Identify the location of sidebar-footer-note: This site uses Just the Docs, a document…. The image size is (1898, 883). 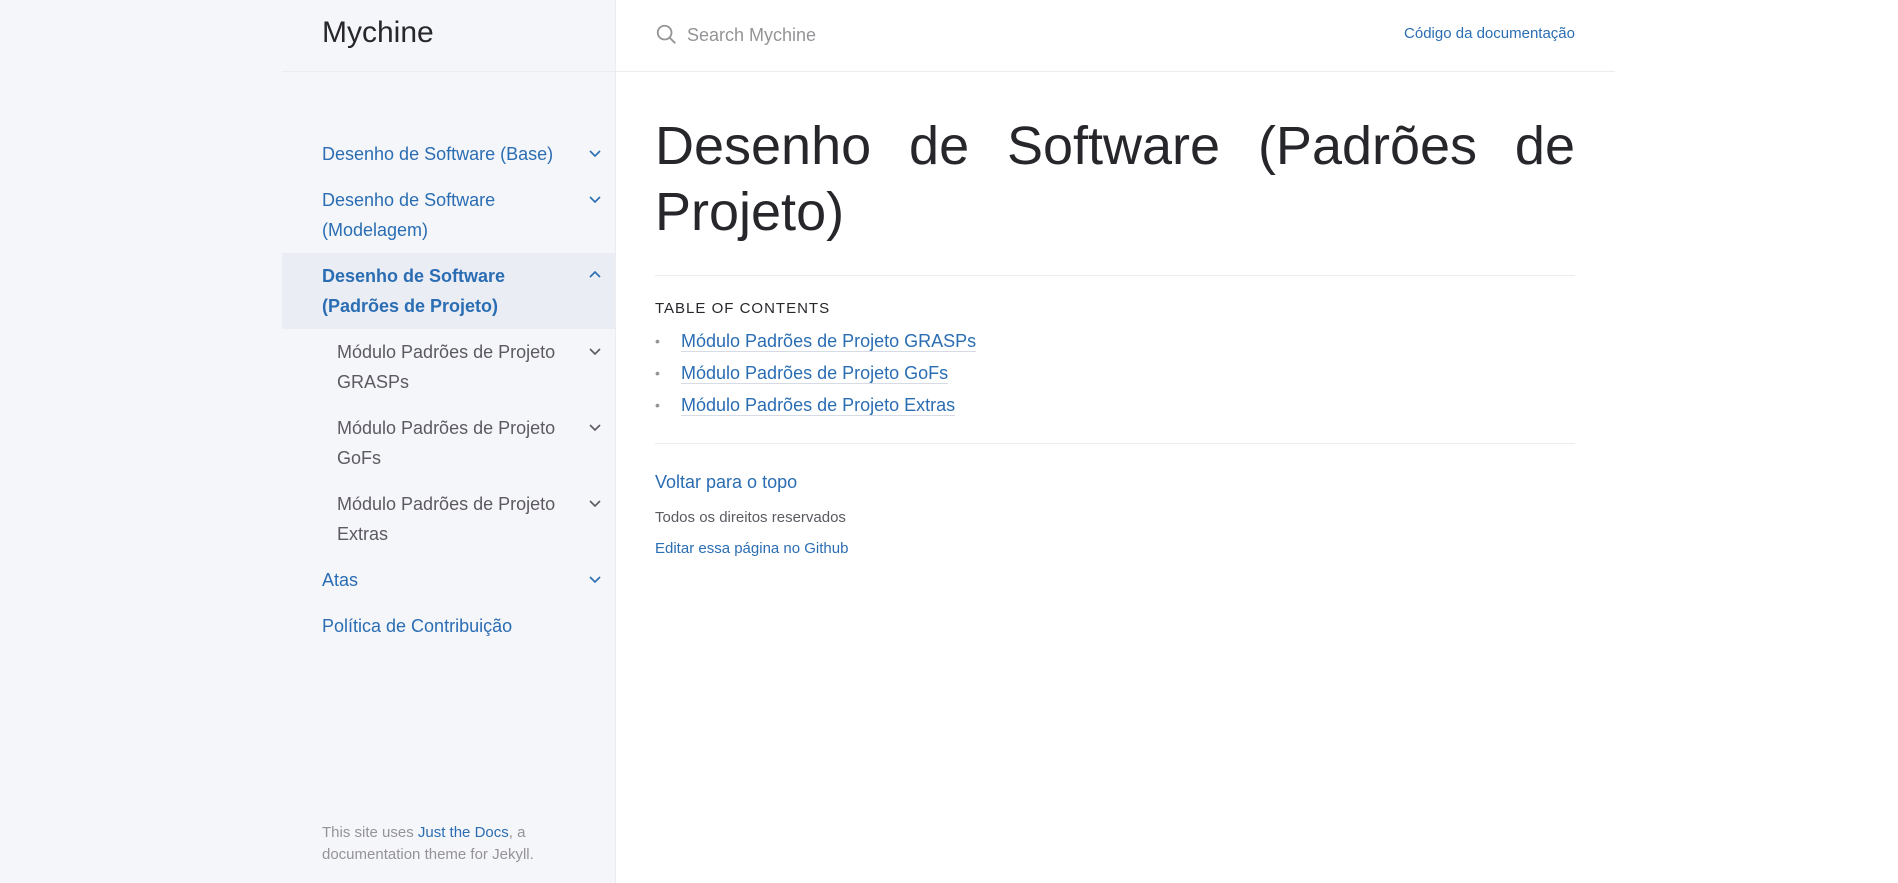
(452, 844).